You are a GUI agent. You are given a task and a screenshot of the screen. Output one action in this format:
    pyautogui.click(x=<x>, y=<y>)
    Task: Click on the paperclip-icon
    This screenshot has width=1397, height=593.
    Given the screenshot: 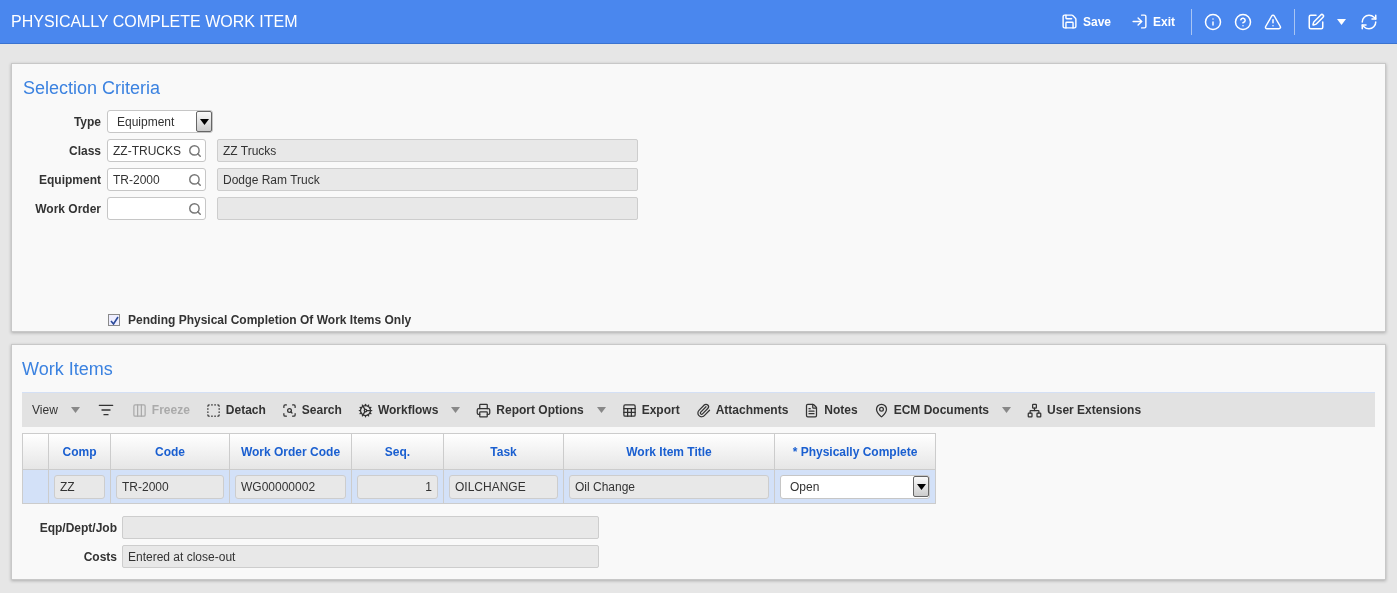 What is the action you would take?
    pyautogui.click(x=703, y=410)
    